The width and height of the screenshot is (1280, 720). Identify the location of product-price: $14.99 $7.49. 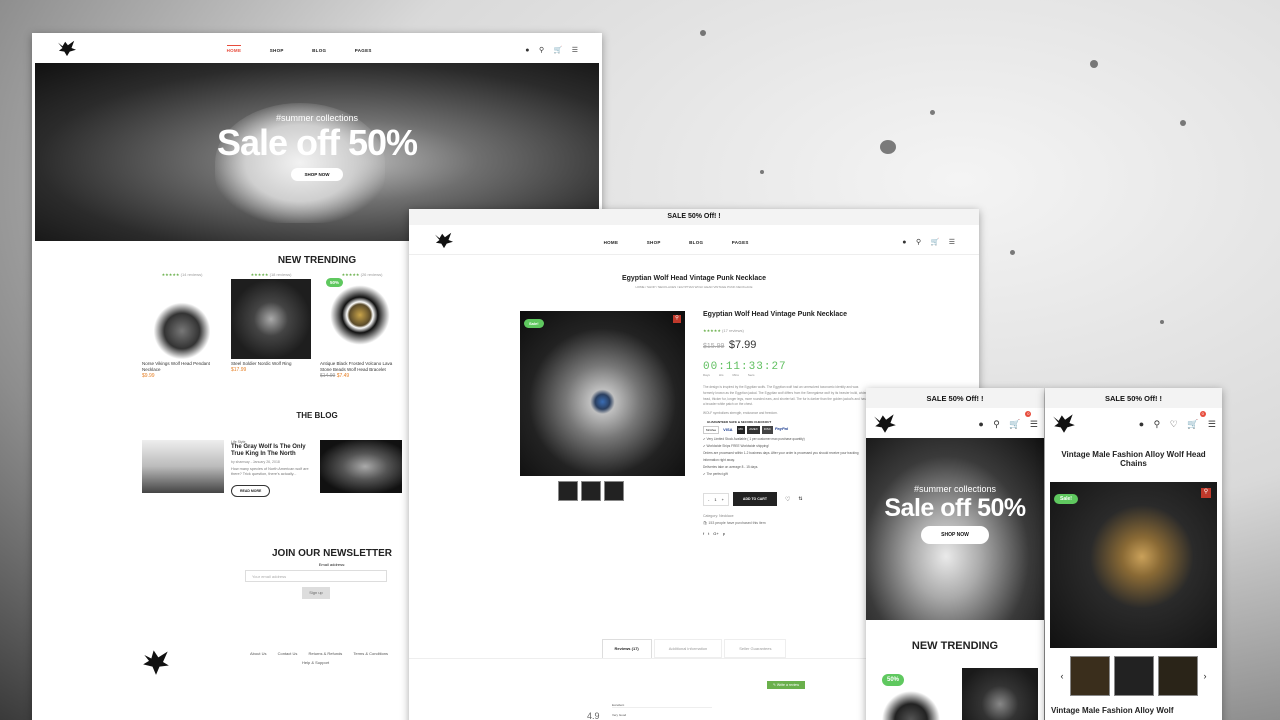
(335, 375).